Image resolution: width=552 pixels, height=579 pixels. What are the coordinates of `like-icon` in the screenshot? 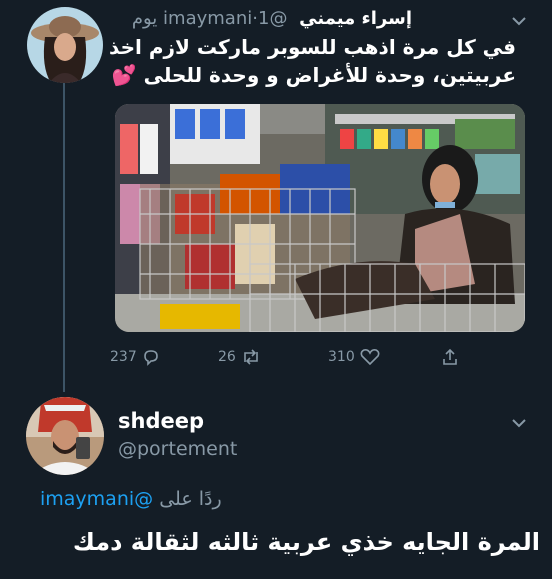 It's located at (370, 357).